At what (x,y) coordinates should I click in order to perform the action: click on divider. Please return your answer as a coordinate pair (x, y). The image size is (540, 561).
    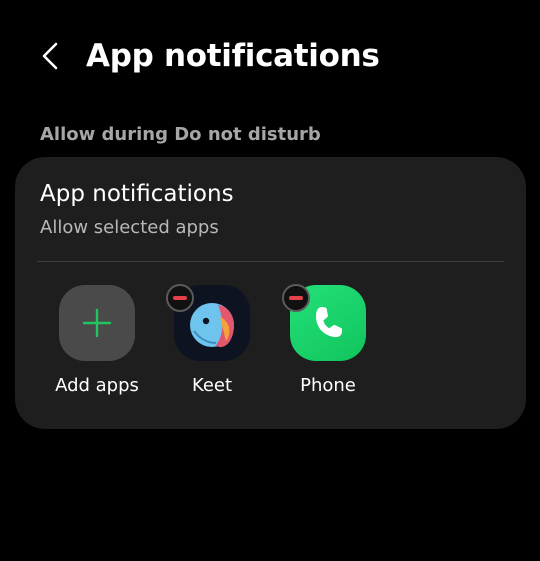
    Looking at the image, I should click on (270, 261).